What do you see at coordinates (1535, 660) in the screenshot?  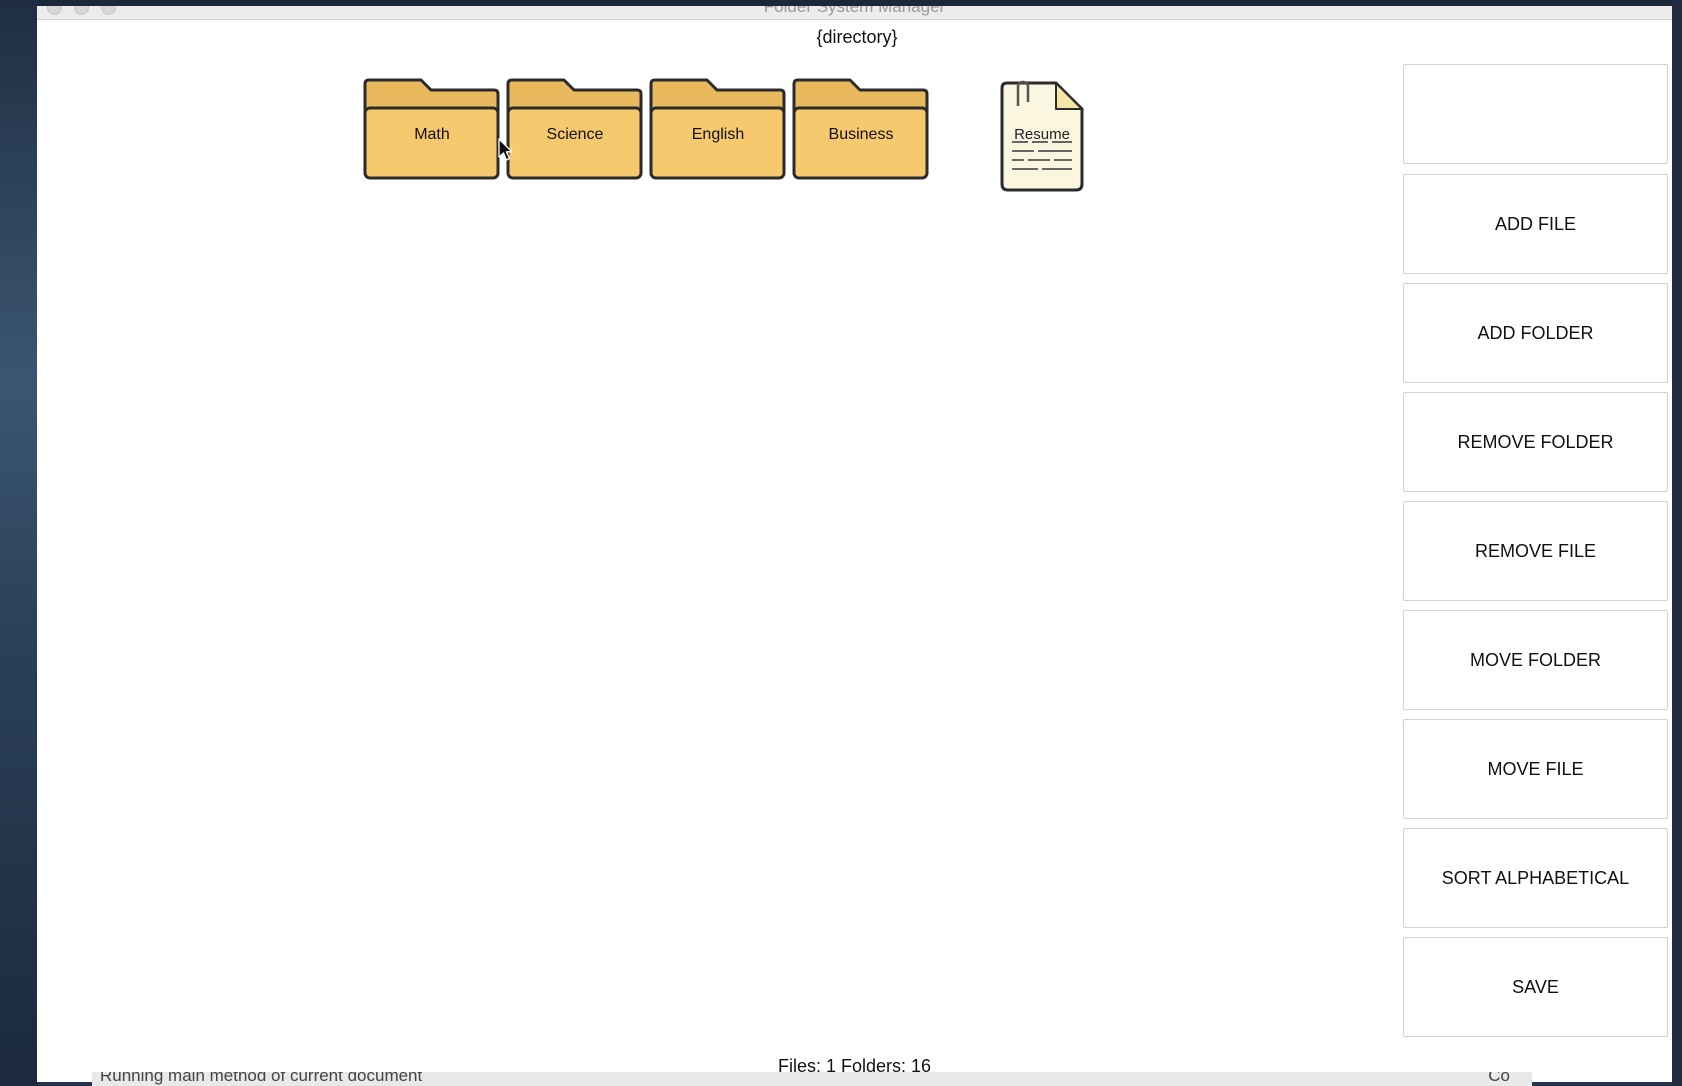 I see `move-folder-button: MOVE FOLDER` at bounding box center [1535, 660].